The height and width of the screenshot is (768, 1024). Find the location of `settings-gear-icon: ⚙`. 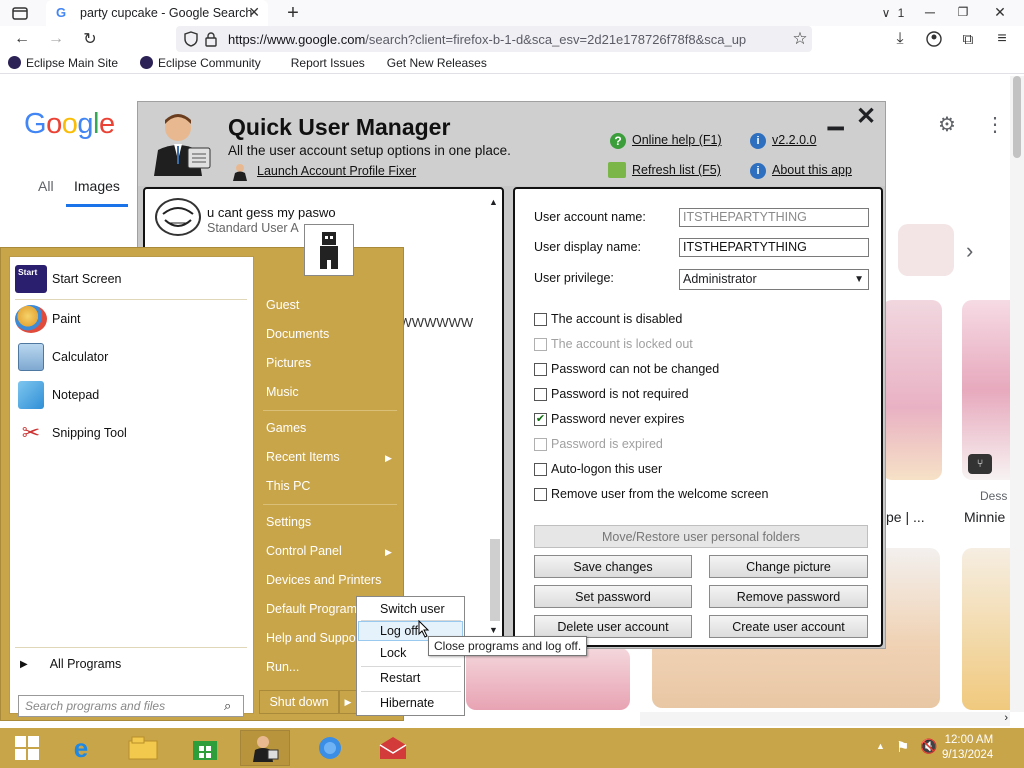

settings-gear-icon: ⚙ is located at coordinates (947, 124).